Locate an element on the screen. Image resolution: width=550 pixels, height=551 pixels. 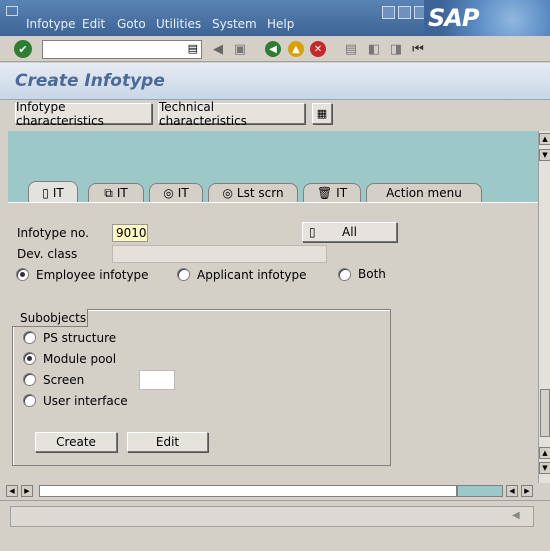
window-menu-icon is located at coordinates (12, 11).